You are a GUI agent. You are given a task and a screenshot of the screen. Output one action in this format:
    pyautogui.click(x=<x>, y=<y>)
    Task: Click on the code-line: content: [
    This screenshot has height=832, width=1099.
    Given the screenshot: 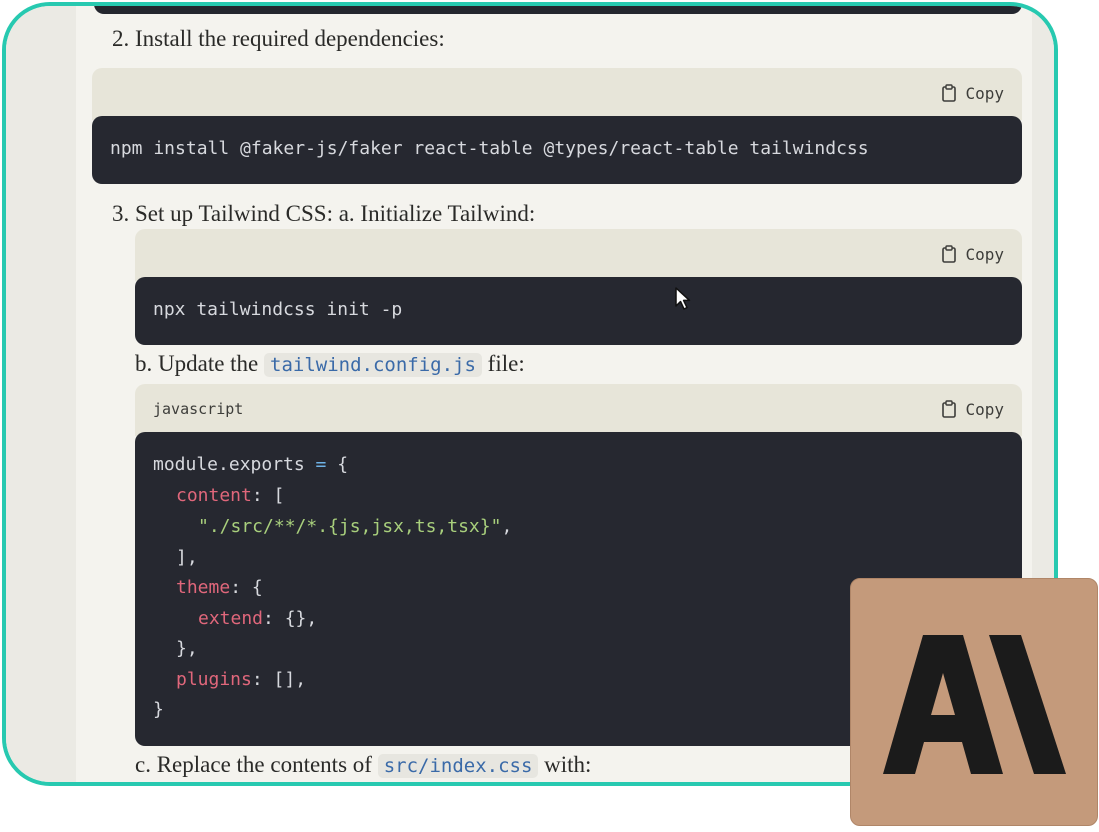 What is the action you would take?
    pyautogui.click(x=230, y=495)
    